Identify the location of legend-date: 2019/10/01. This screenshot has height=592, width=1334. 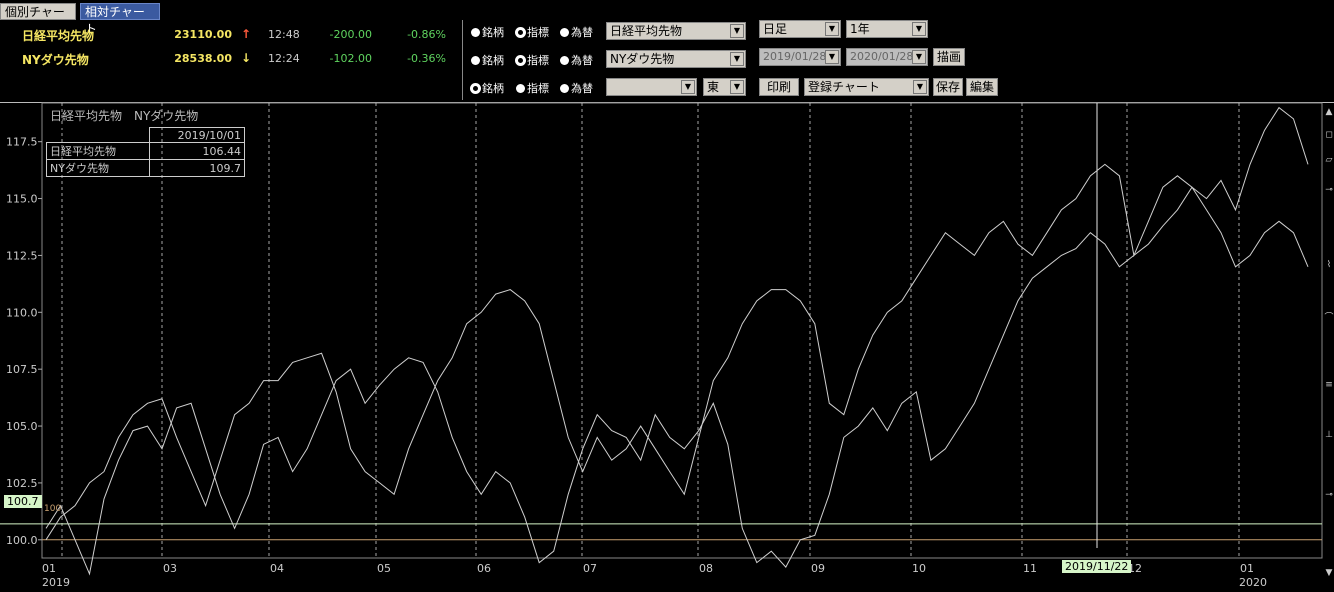
(197, 135).